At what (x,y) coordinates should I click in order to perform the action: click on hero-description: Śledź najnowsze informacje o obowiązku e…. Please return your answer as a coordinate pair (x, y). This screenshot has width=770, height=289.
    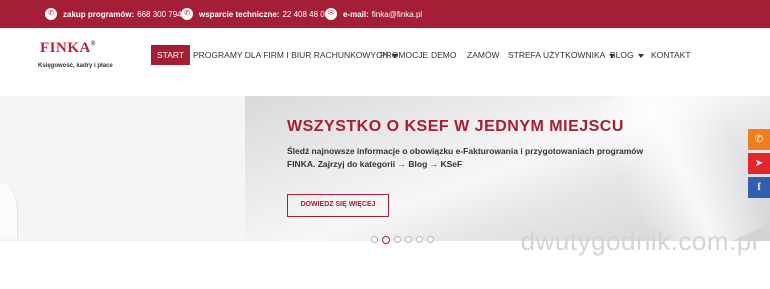
    Looking at the image, I should click on (465, 157).